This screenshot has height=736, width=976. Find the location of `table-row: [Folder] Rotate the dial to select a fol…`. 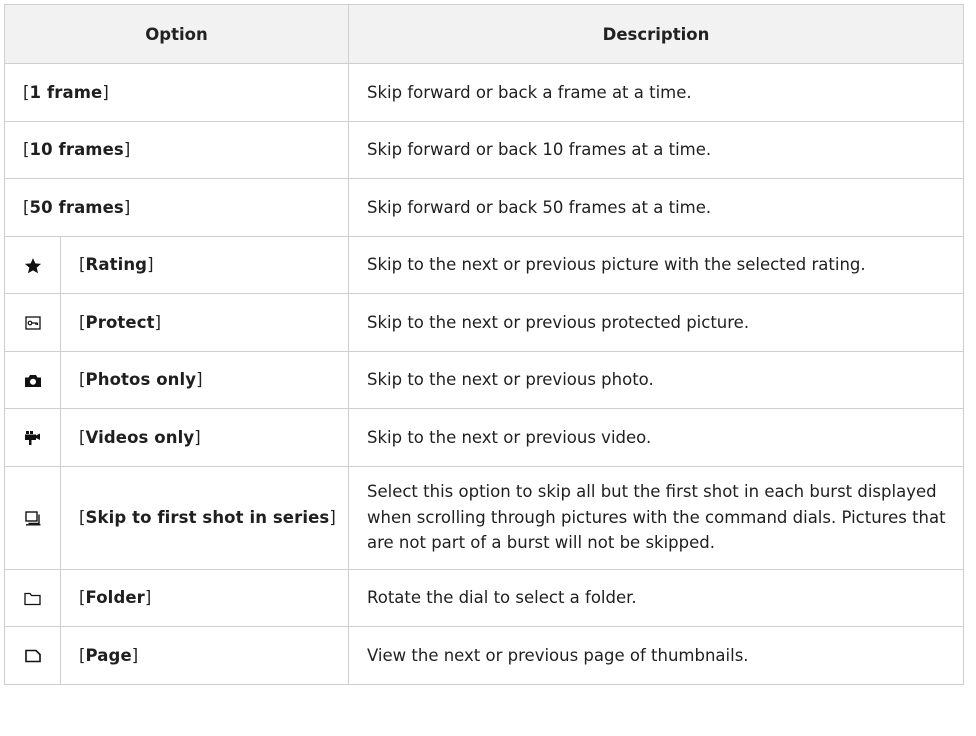

table-row: [Folder] Rotate the dial to select a fol… is located at coordinates (484, 597).